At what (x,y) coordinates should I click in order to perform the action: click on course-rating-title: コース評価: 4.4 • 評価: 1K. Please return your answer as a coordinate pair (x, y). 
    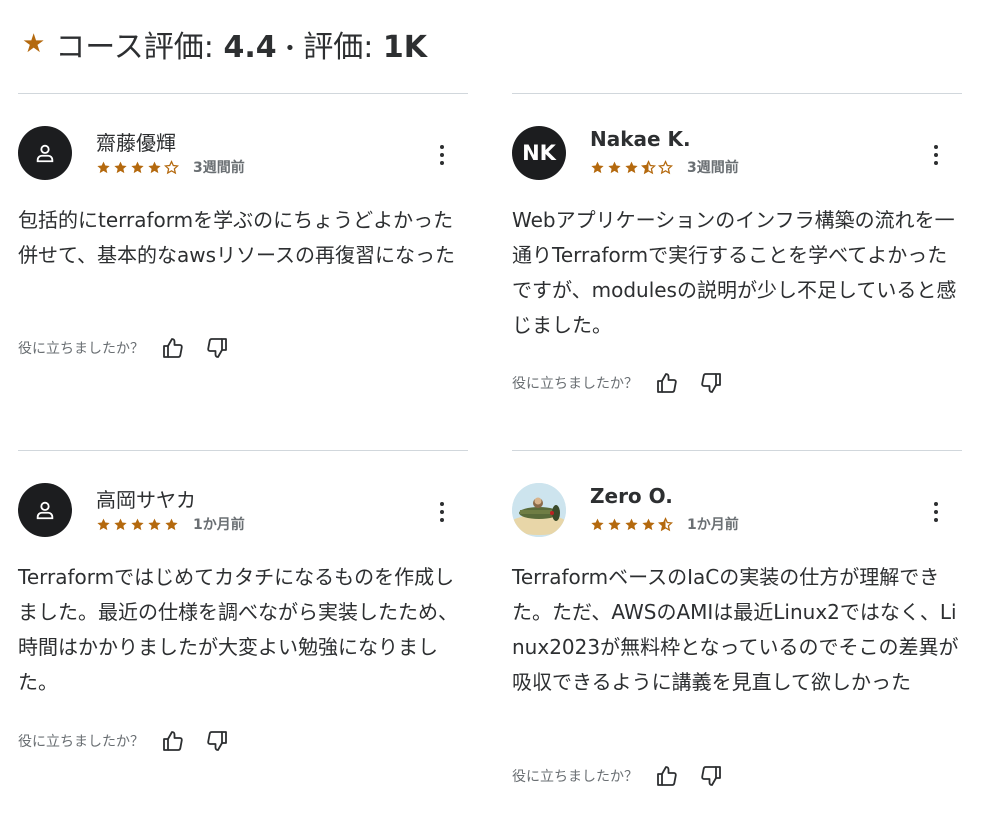
    Looking at the image, I should click on (241, 47).